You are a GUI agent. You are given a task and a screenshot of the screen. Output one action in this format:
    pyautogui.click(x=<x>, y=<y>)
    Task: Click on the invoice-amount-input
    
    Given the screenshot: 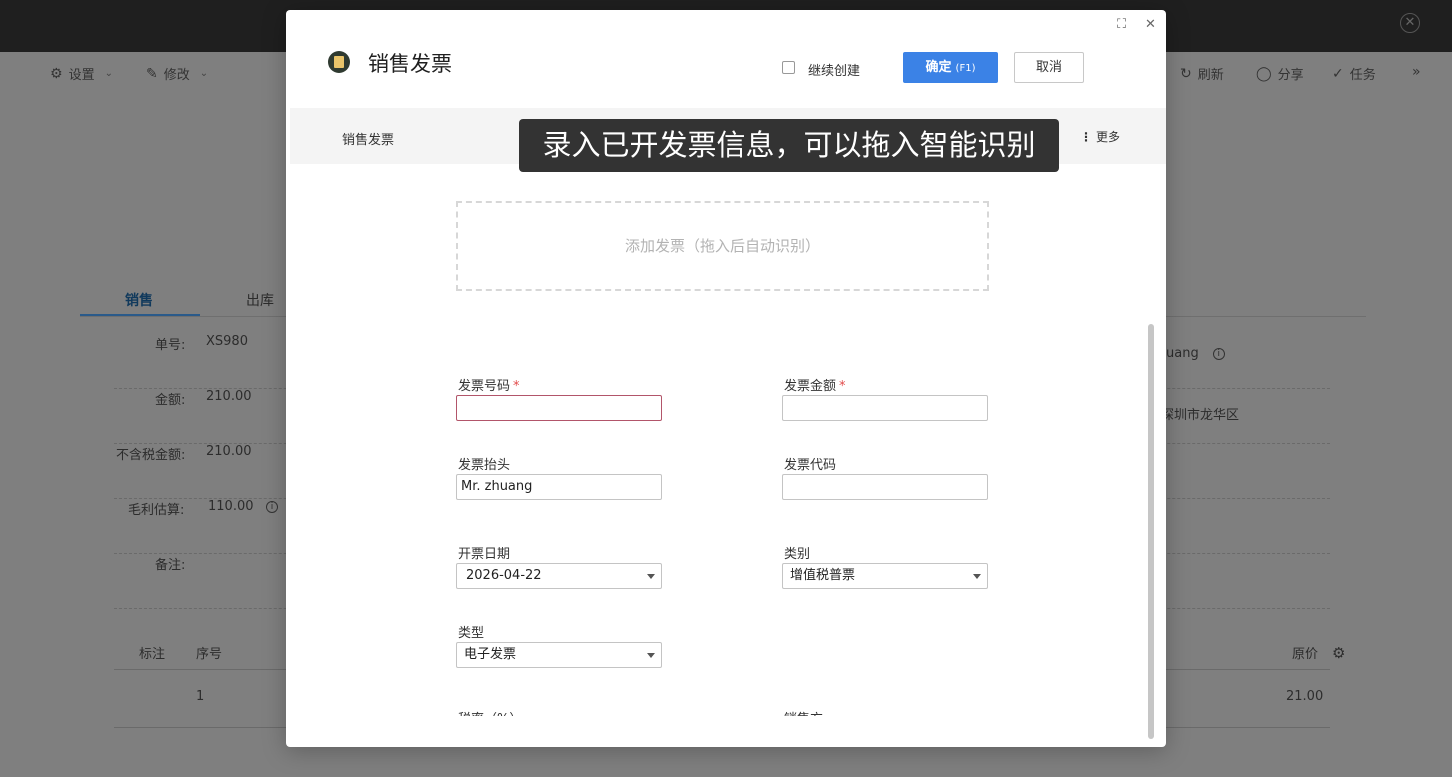 What is the action you would take?
    pyautogui.click(x=885, y=408)
    